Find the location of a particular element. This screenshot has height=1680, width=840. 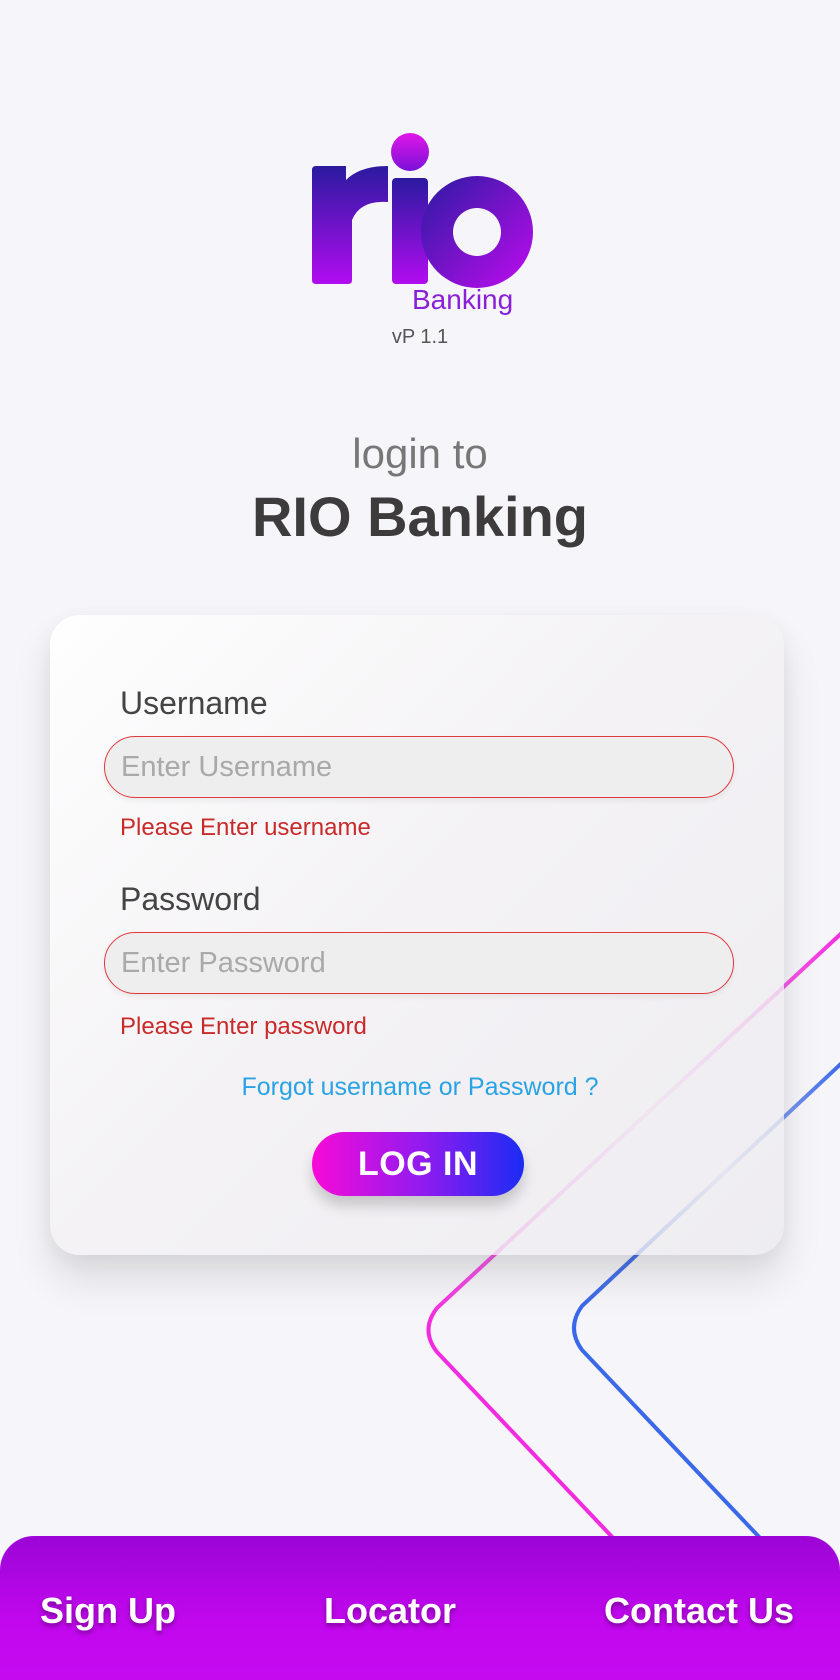

locator-link: Locator is located at coordinates (390, 1611).